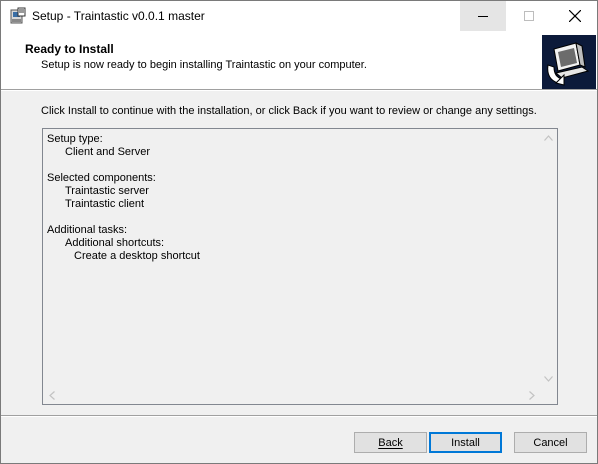 The image size is (598, 464). What do you see at coordinates (299, 90) in the screenshot?
I see `header-divider` at bounding box center [299, 90].